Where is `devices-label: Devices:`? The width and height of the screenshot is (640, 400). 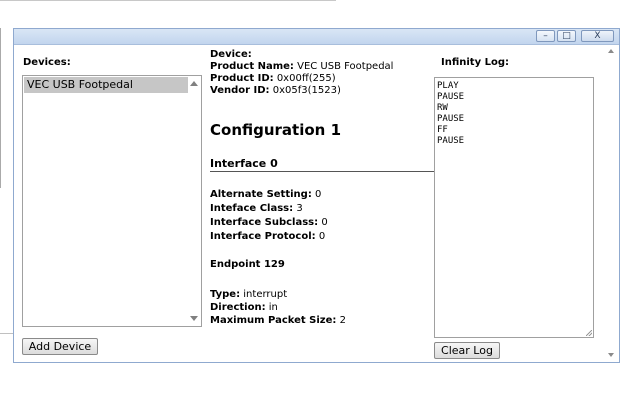 devices-label: Devices: is located at coordinates (47, 62).